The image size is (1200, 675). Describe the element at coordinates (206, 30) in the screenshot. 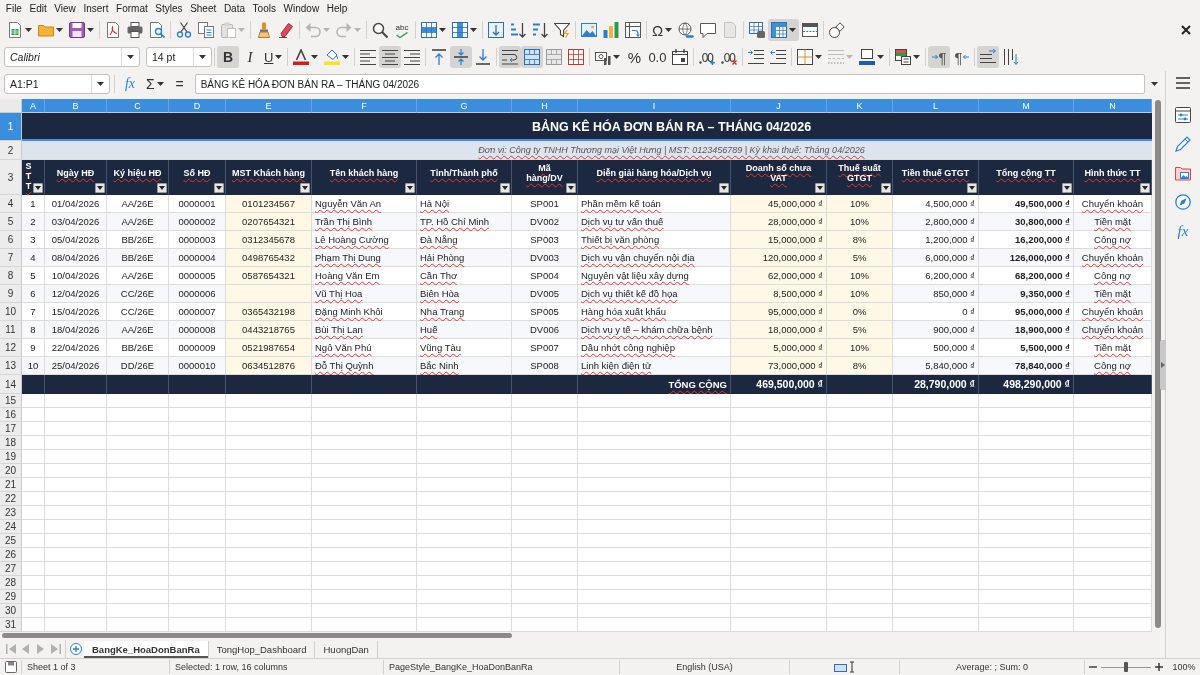

I see `copy-button` at that location.